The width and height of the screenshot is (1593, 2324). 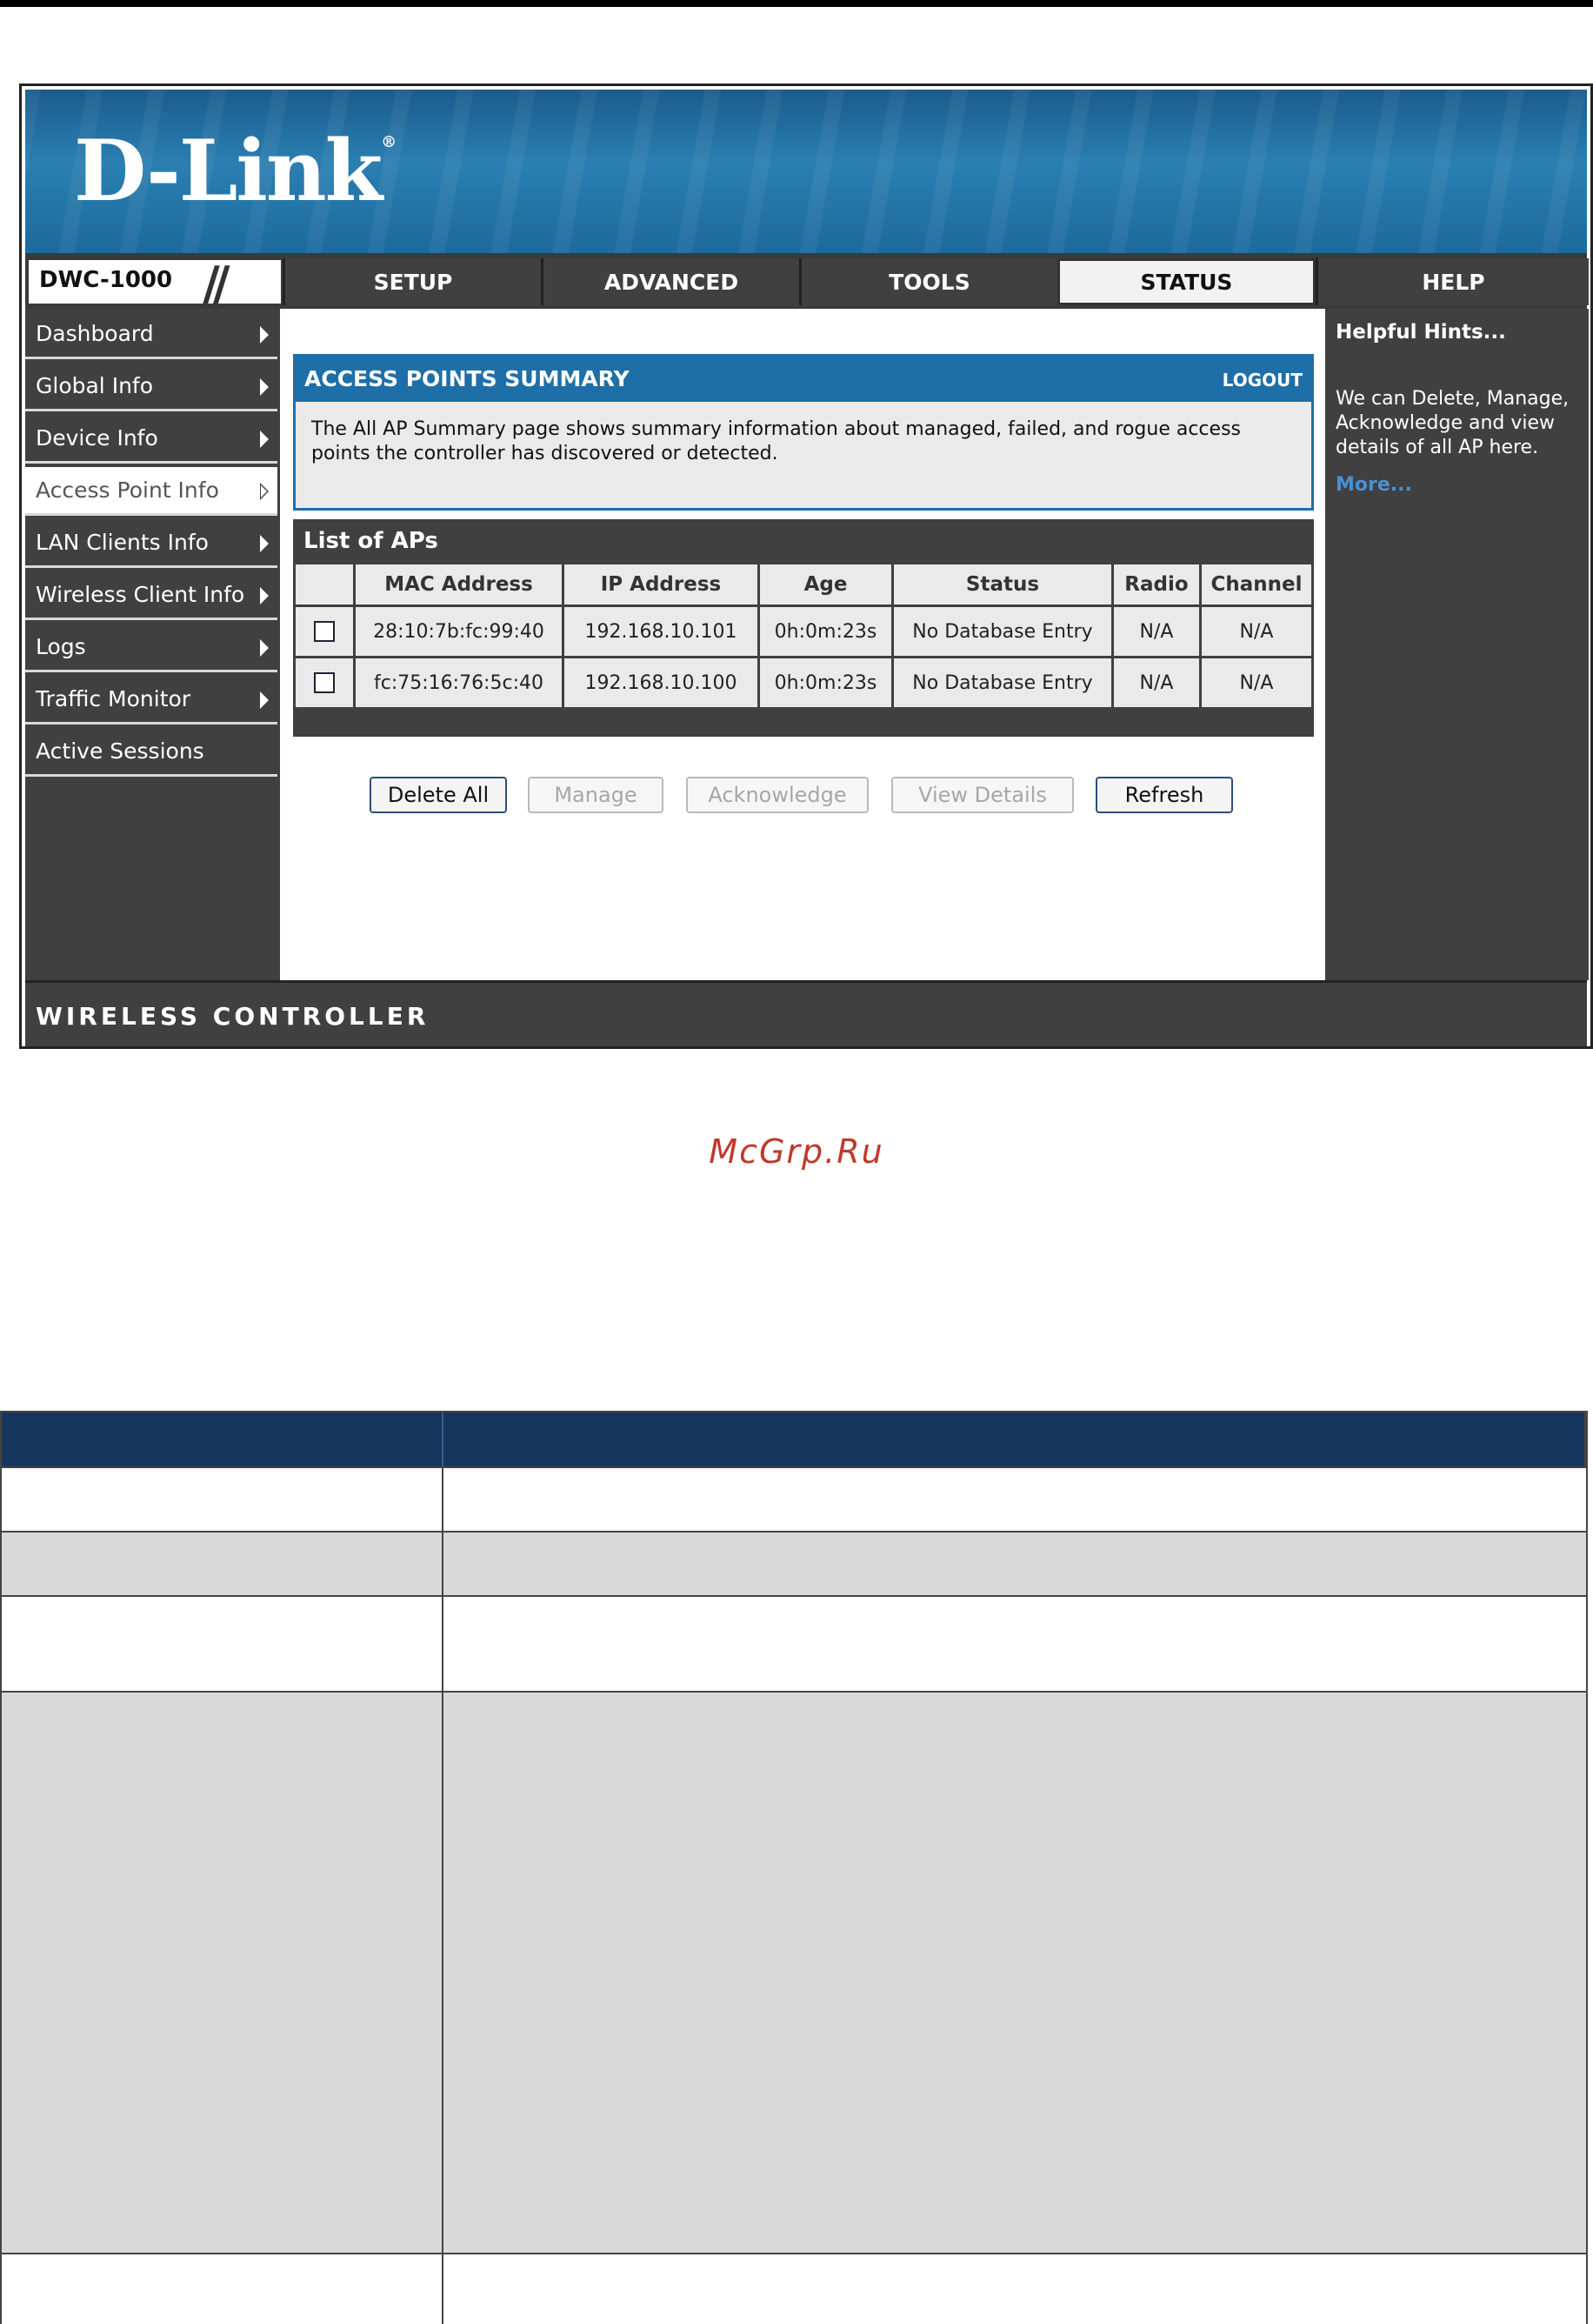 What do you see at coordinates (777, 795) in the screenshot?
I see `acknowledge-button: Acknowledge` at bounding box center [777, 795].